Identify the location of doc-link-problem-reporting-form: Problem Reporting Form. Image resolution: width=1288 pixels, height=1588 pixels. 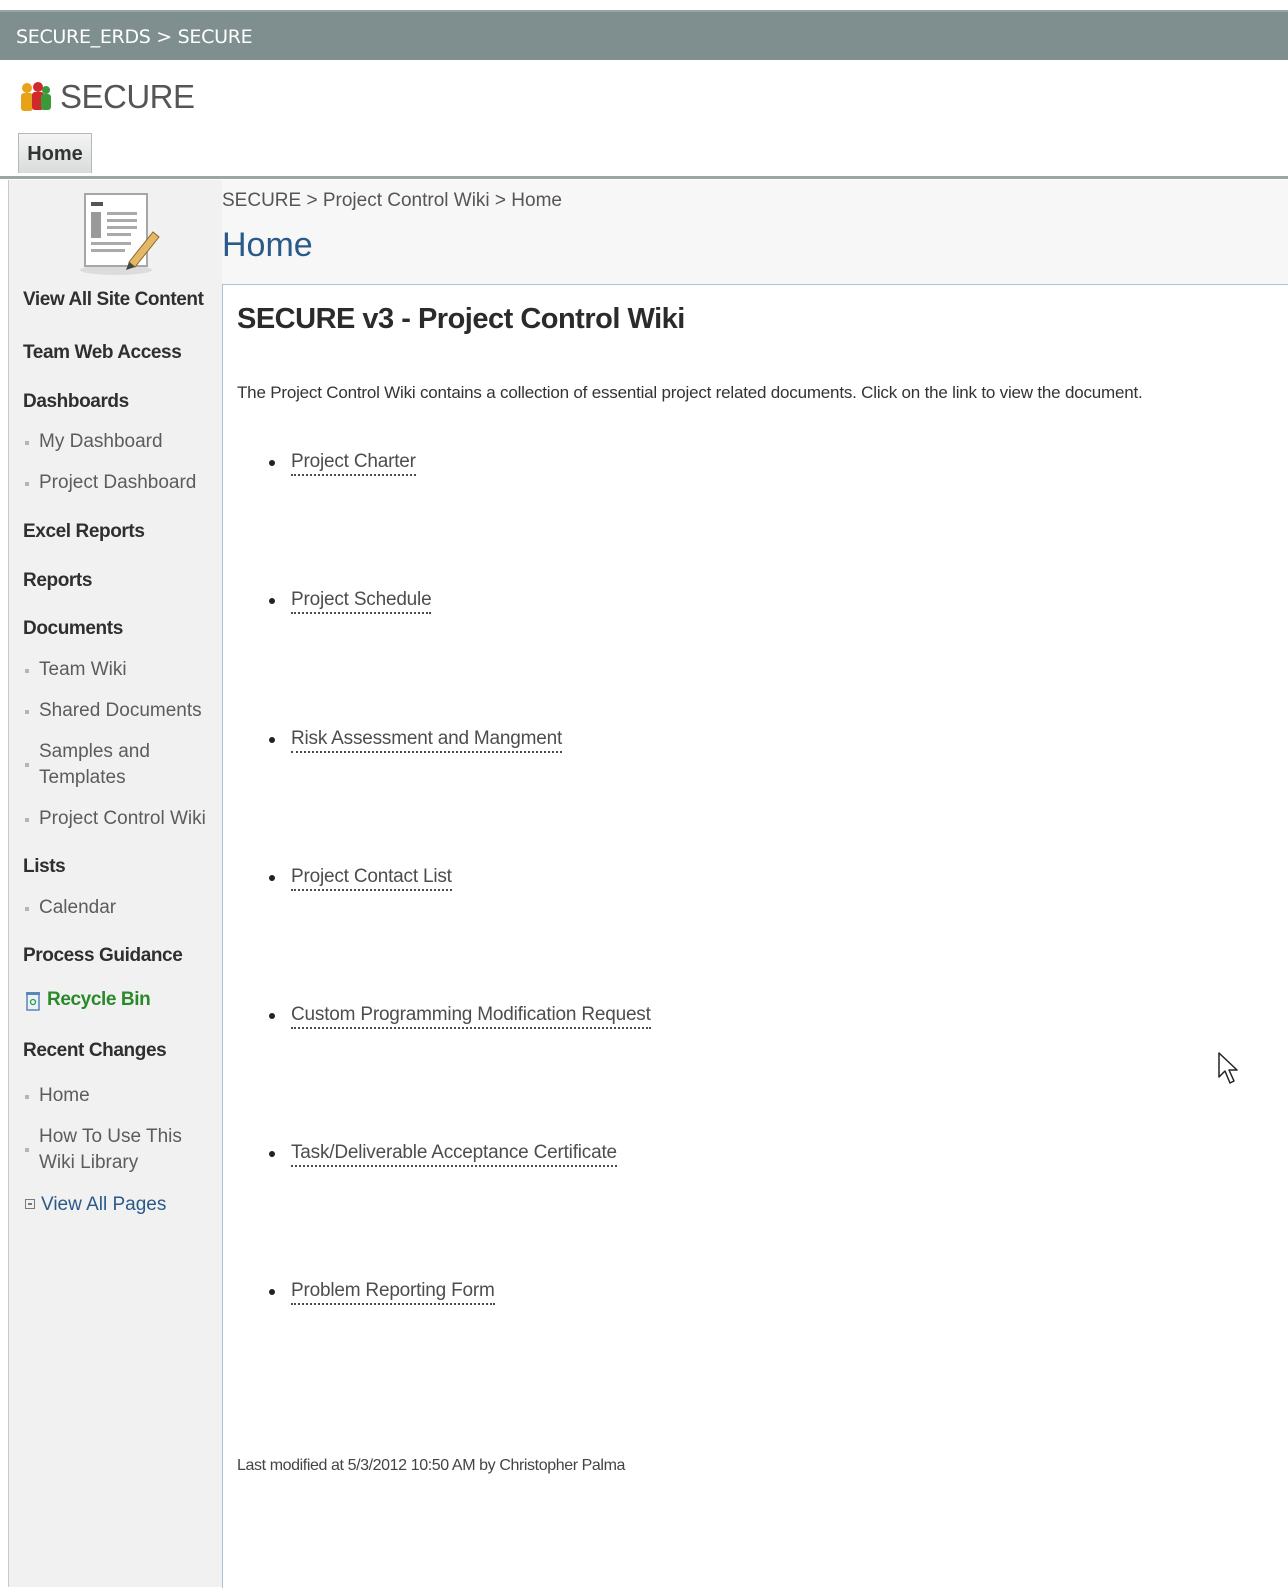
(393, 1292).